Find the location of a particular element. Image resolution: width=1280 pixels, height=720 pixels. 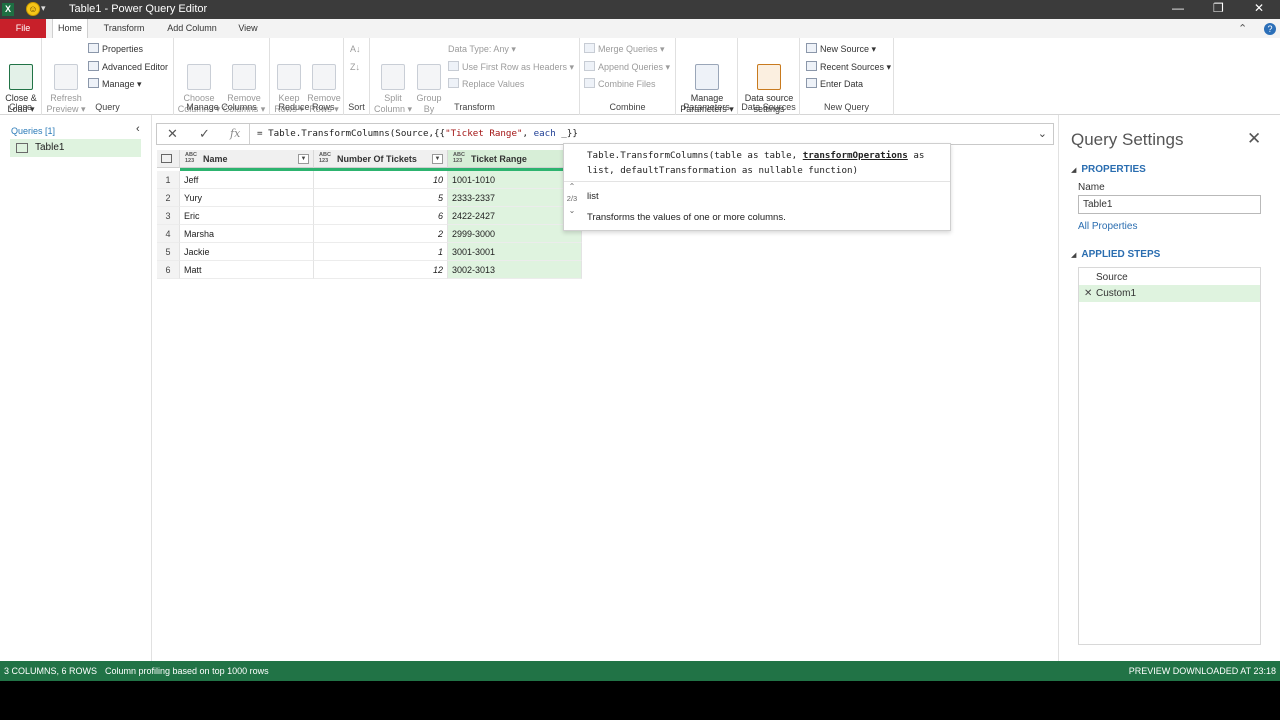

column-header-name: ABC 123 Name ▼ is located at coordinates (247, 159).